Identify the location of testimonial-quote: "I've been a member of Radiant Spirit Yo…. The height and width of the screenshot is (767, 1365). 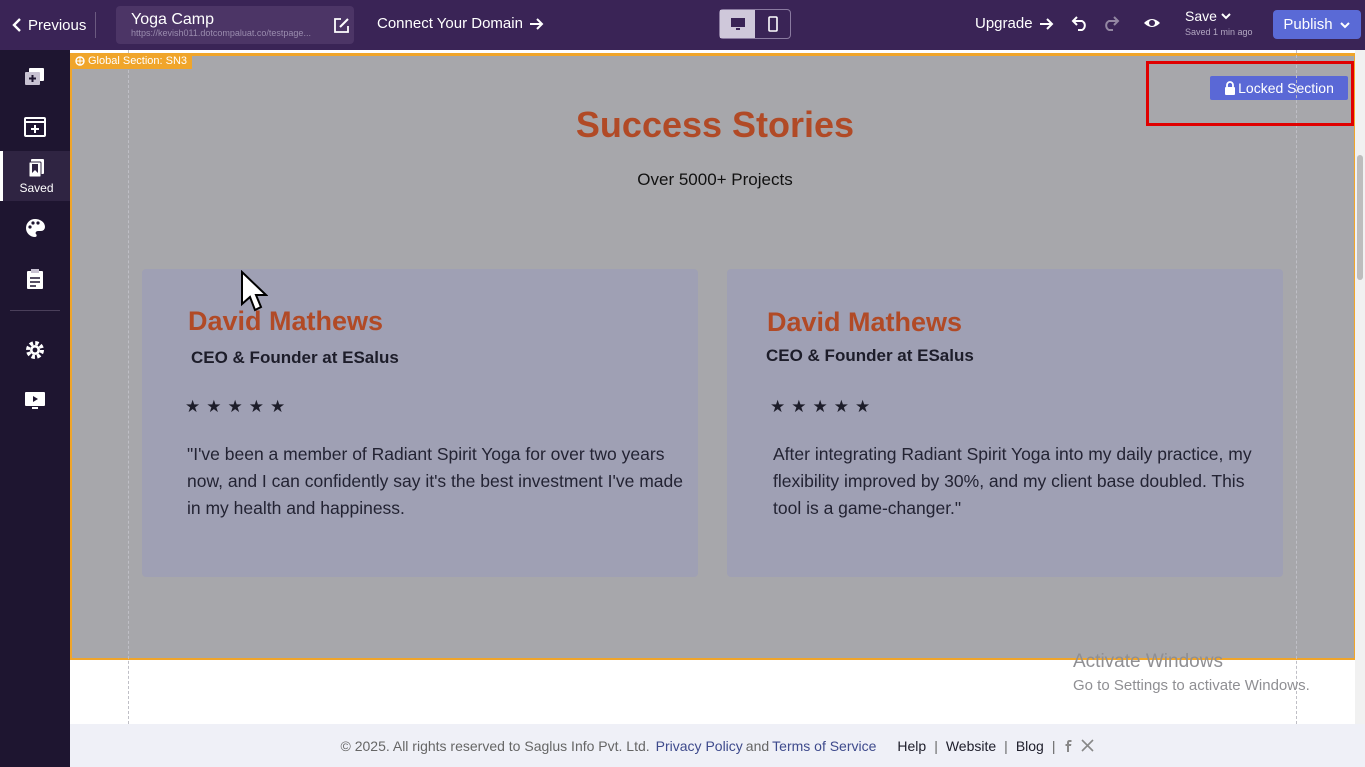
(435, 481).